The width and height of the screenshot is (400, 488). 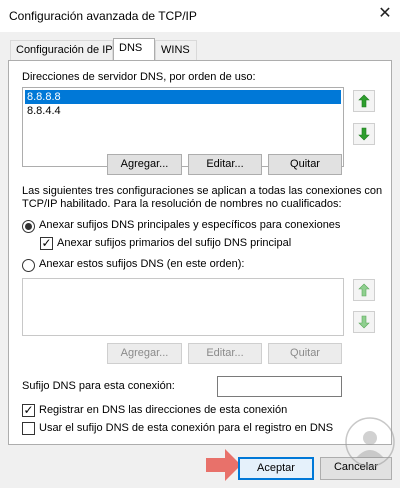 I want to click on move-down-button, so click(x=364, y=134).